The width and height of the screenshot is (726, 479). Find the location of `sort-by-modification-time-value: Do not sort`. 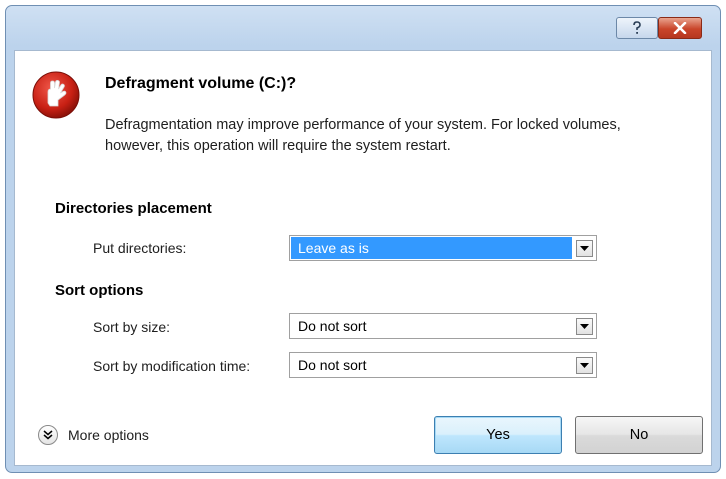

sort-by-modification-time-value: Do not sort is located at coordinates (332, 365).